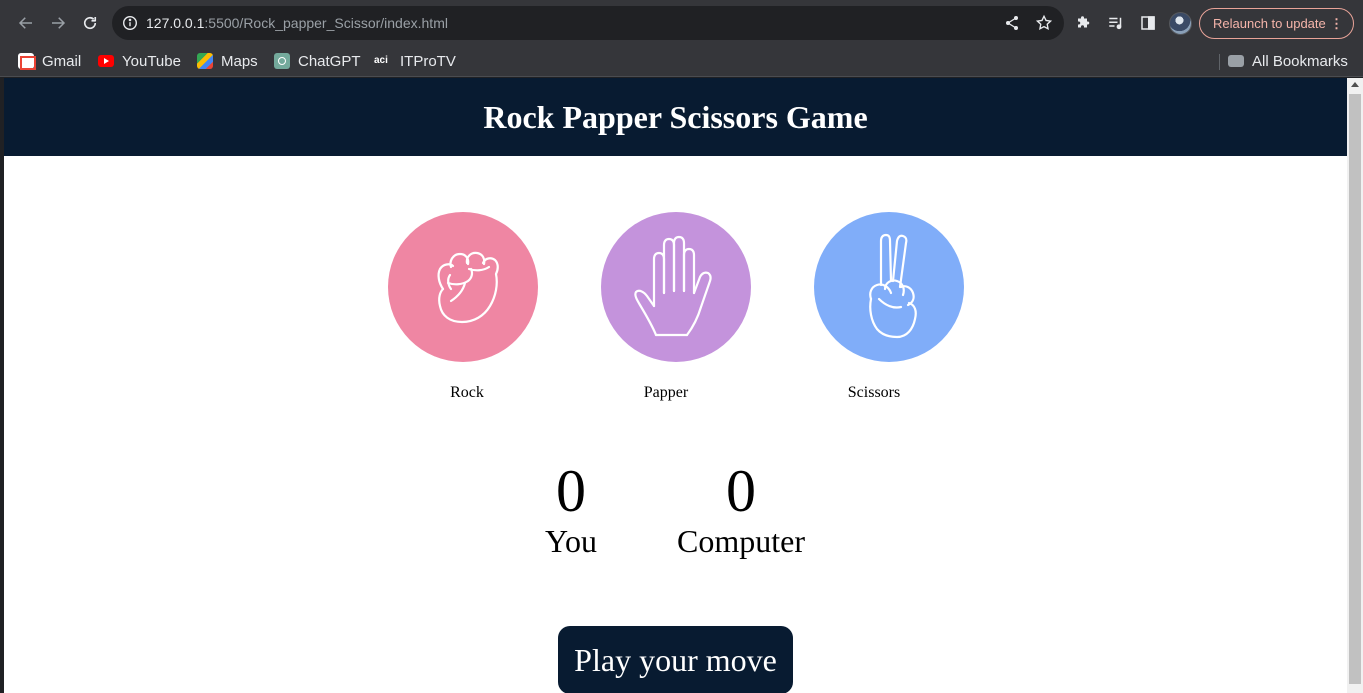 This screenshot has width=1363, height=693. What do you see at coordinates (1269, 23) in the screenshot?
I see `relaunch-label: Relaunch to update` at bounding box center [1269, 23].